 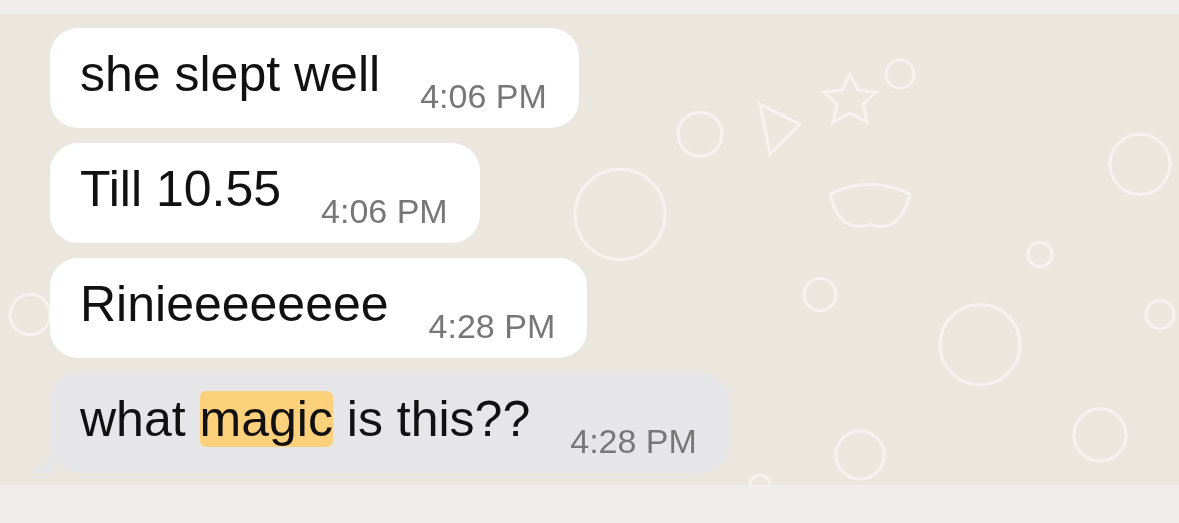 I want to click on message-text: Rinieeeeeeee, so click(x=234, y=304).